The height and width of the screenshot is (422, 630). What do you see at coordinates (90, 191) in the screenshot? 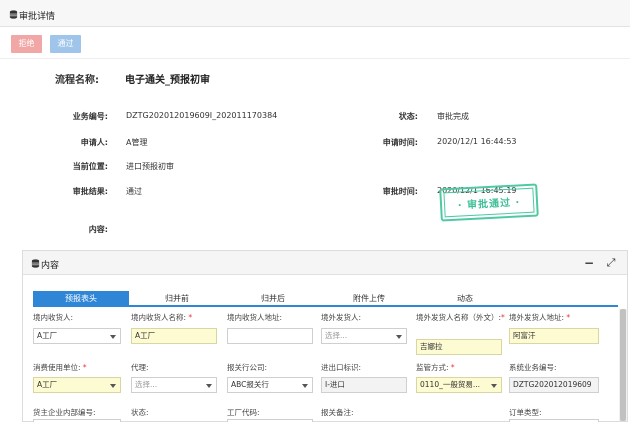
I see `approval-result-label: 审批结果:` at bounding box center [90, 191].